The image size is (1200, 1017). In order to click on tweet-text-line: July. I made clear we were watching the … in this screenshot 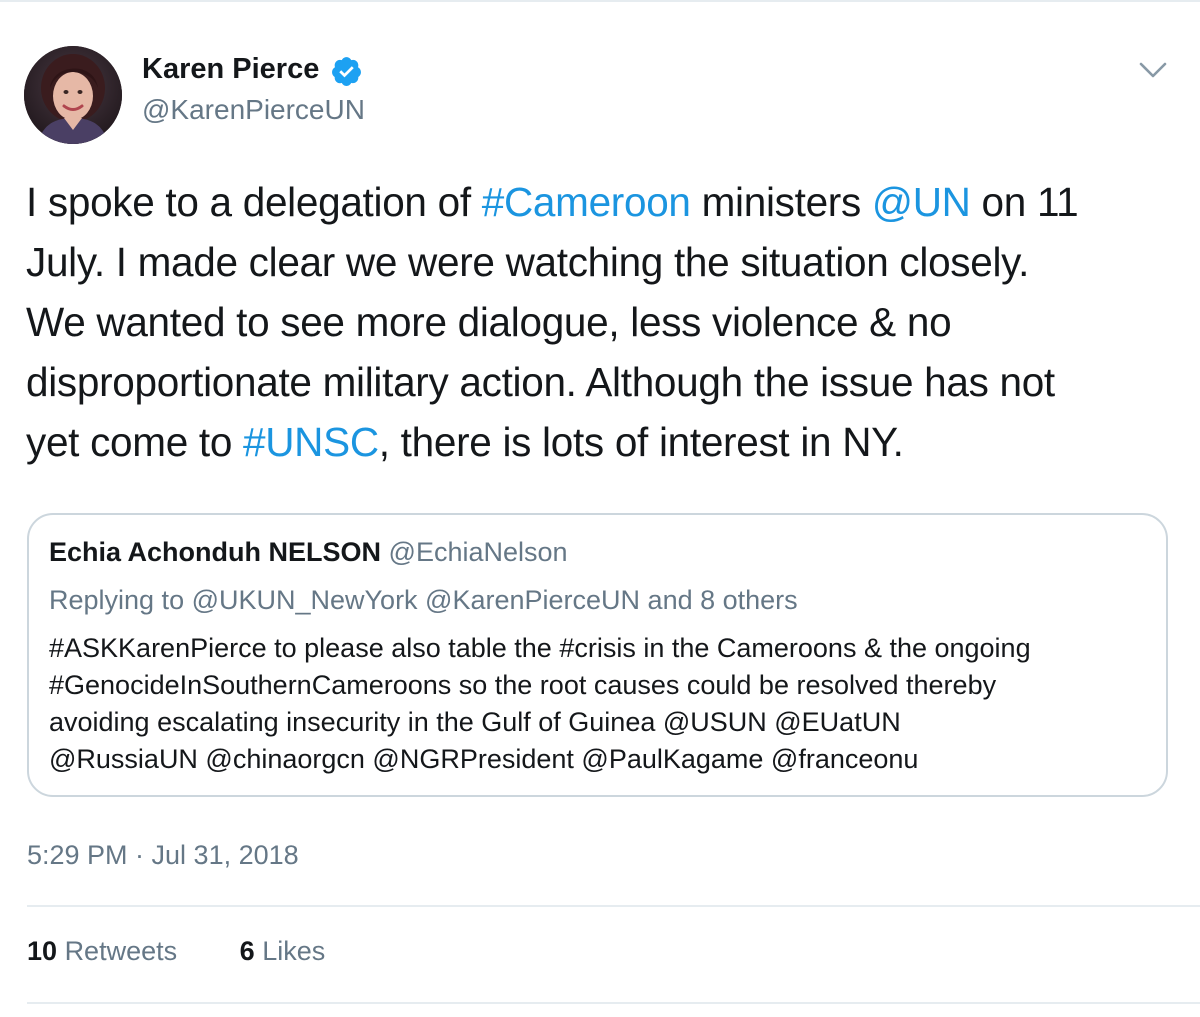, I will do `click(601, 262)`.